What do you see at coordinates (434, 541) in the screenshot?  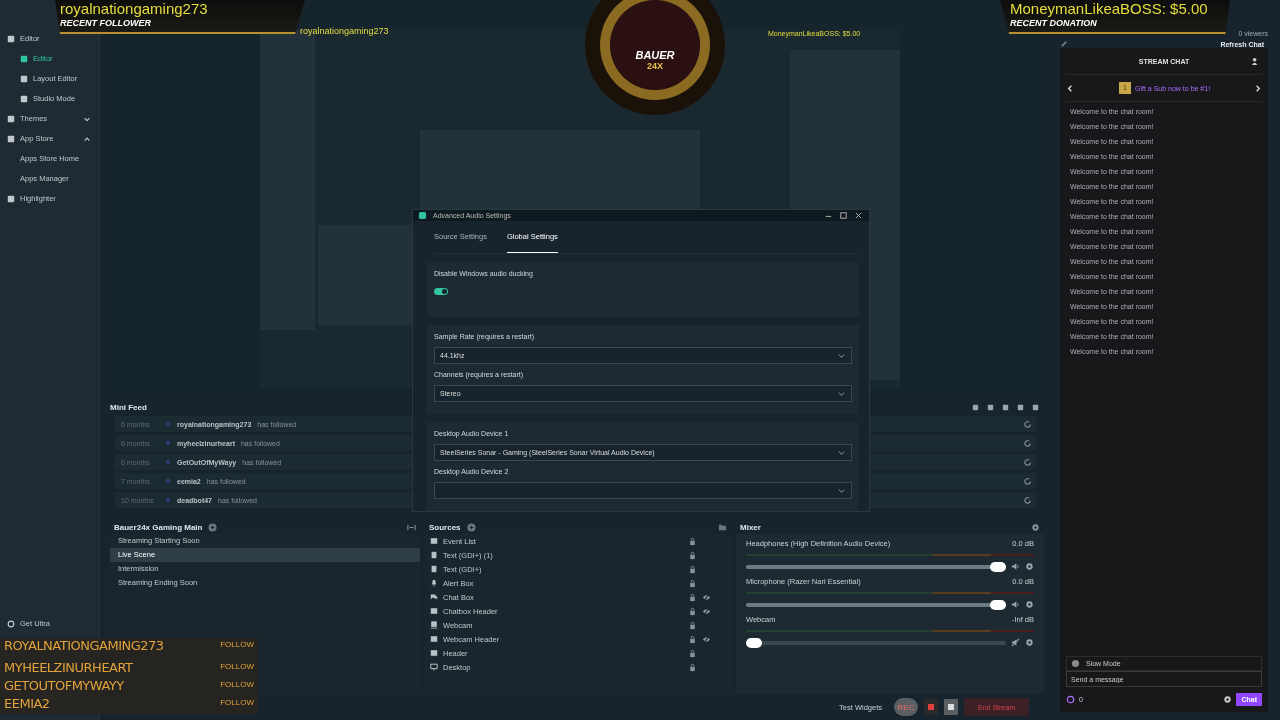 I see `list-icon` at bounding box center [434, 541].